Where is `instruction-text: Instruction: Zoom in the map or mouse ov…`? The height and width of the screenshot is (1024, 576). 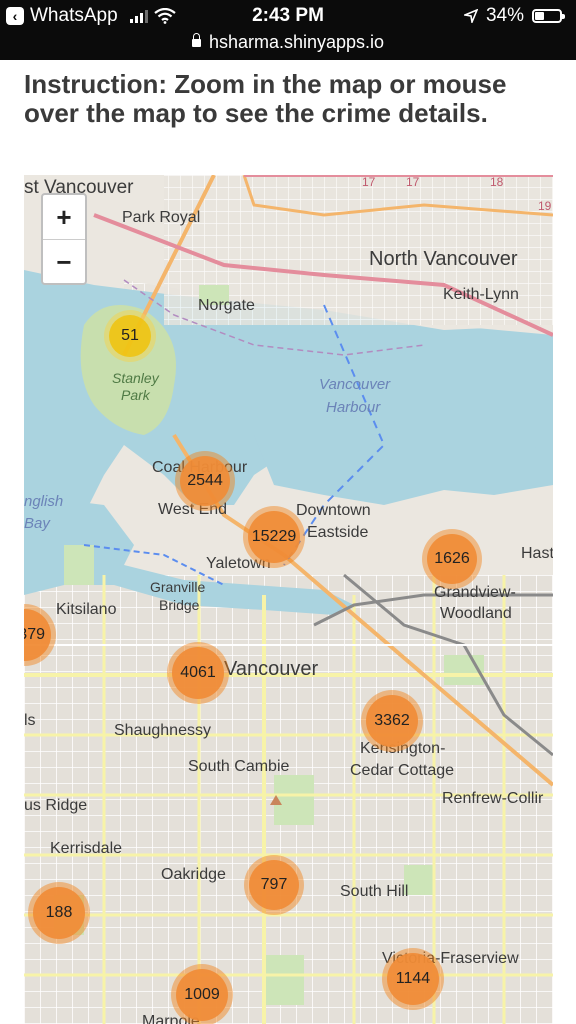 instruction-text: Instruction: Zoom in the map or mouse ov… is located at coordinates (265, 98).